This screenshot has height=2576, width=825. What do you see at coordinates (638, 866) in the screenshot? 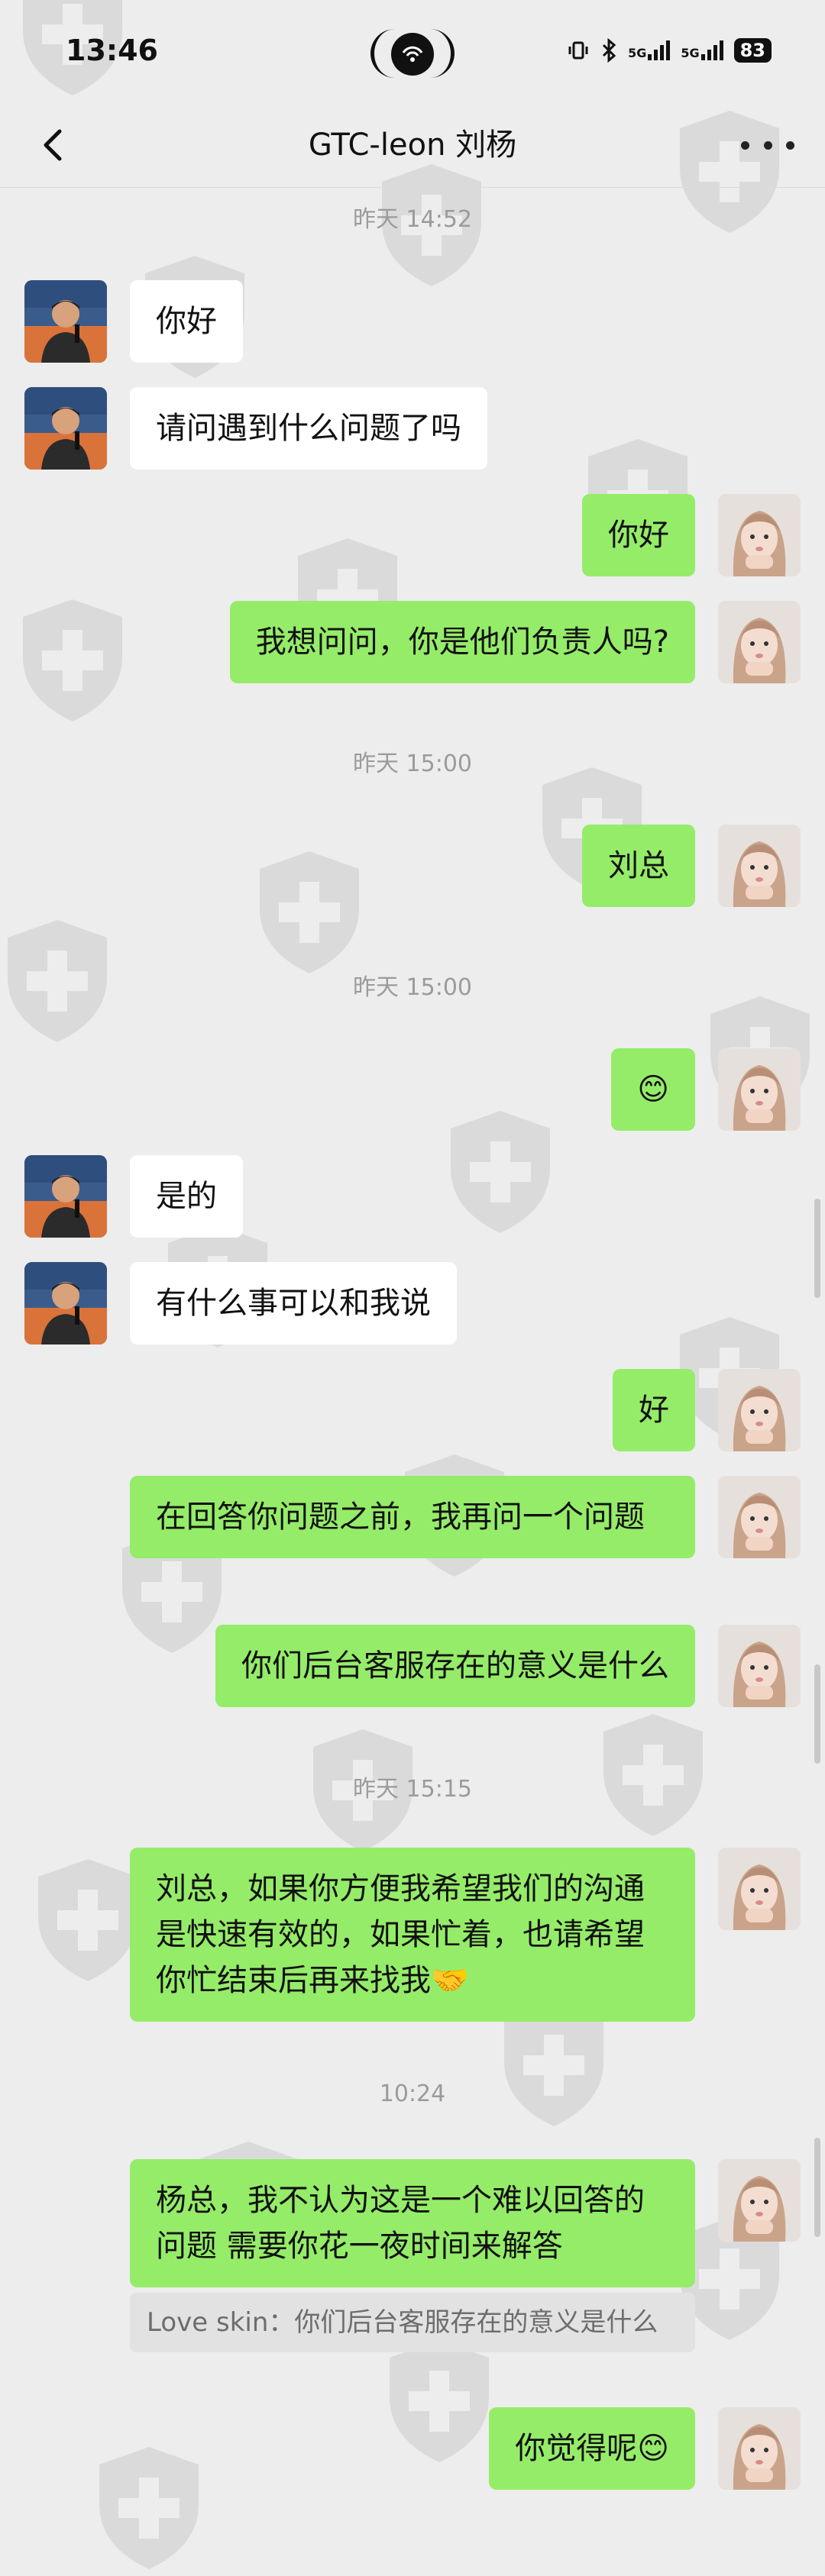
I see `message-bubble-outgoing: 刘总` at bounding box center [638, 866].